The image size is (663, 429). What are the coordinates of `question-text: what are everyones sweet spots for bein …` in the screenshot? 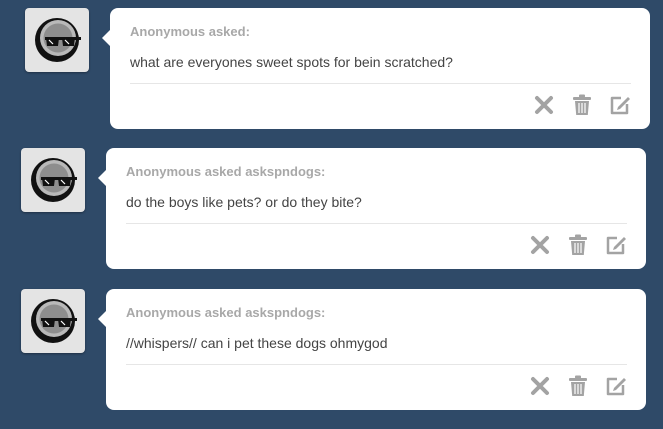 It's located at (291, 62).